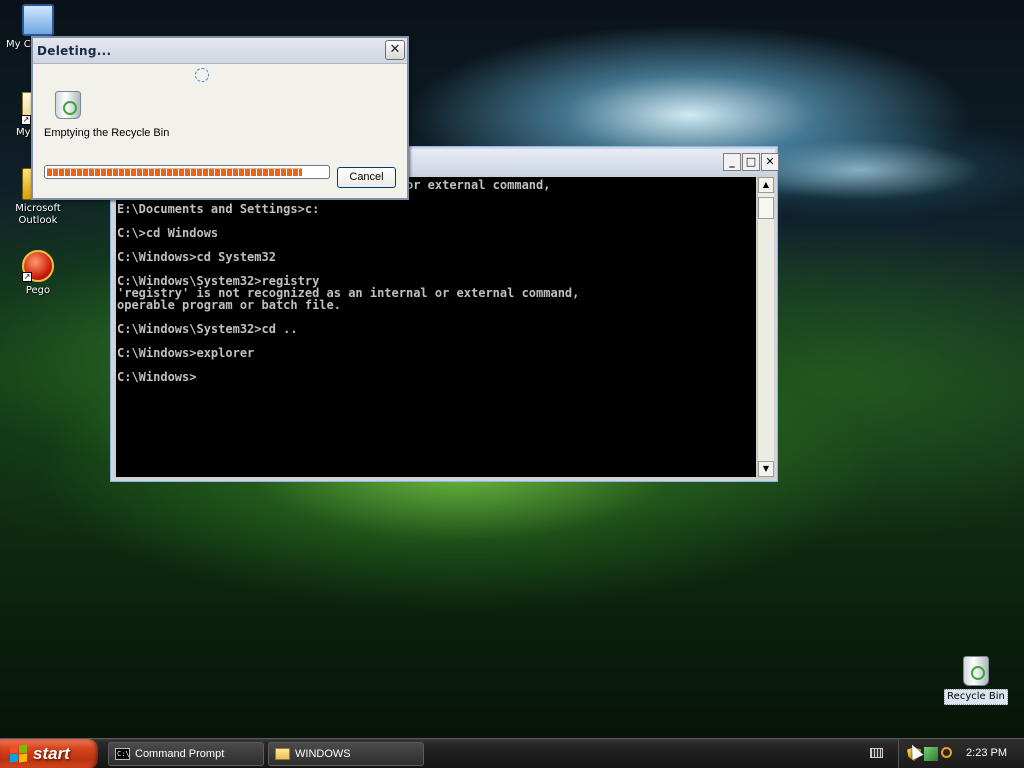 The width and height of the screenshot is (1024, 768). I want to click on desktop-icon-pego: ↗ Pego, so click(38, 273).